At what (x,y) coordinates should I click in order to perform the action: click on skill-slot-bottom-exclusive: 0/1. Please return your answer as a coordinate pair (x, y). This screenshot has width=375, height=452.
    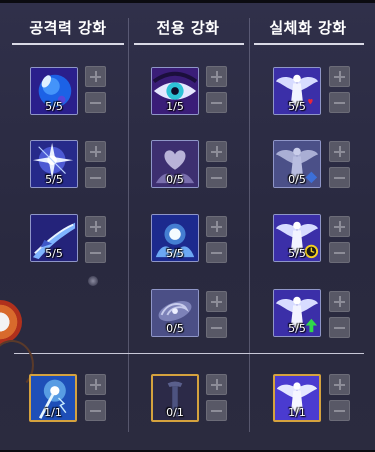
    Looking at the image, I should click on (175, 398).